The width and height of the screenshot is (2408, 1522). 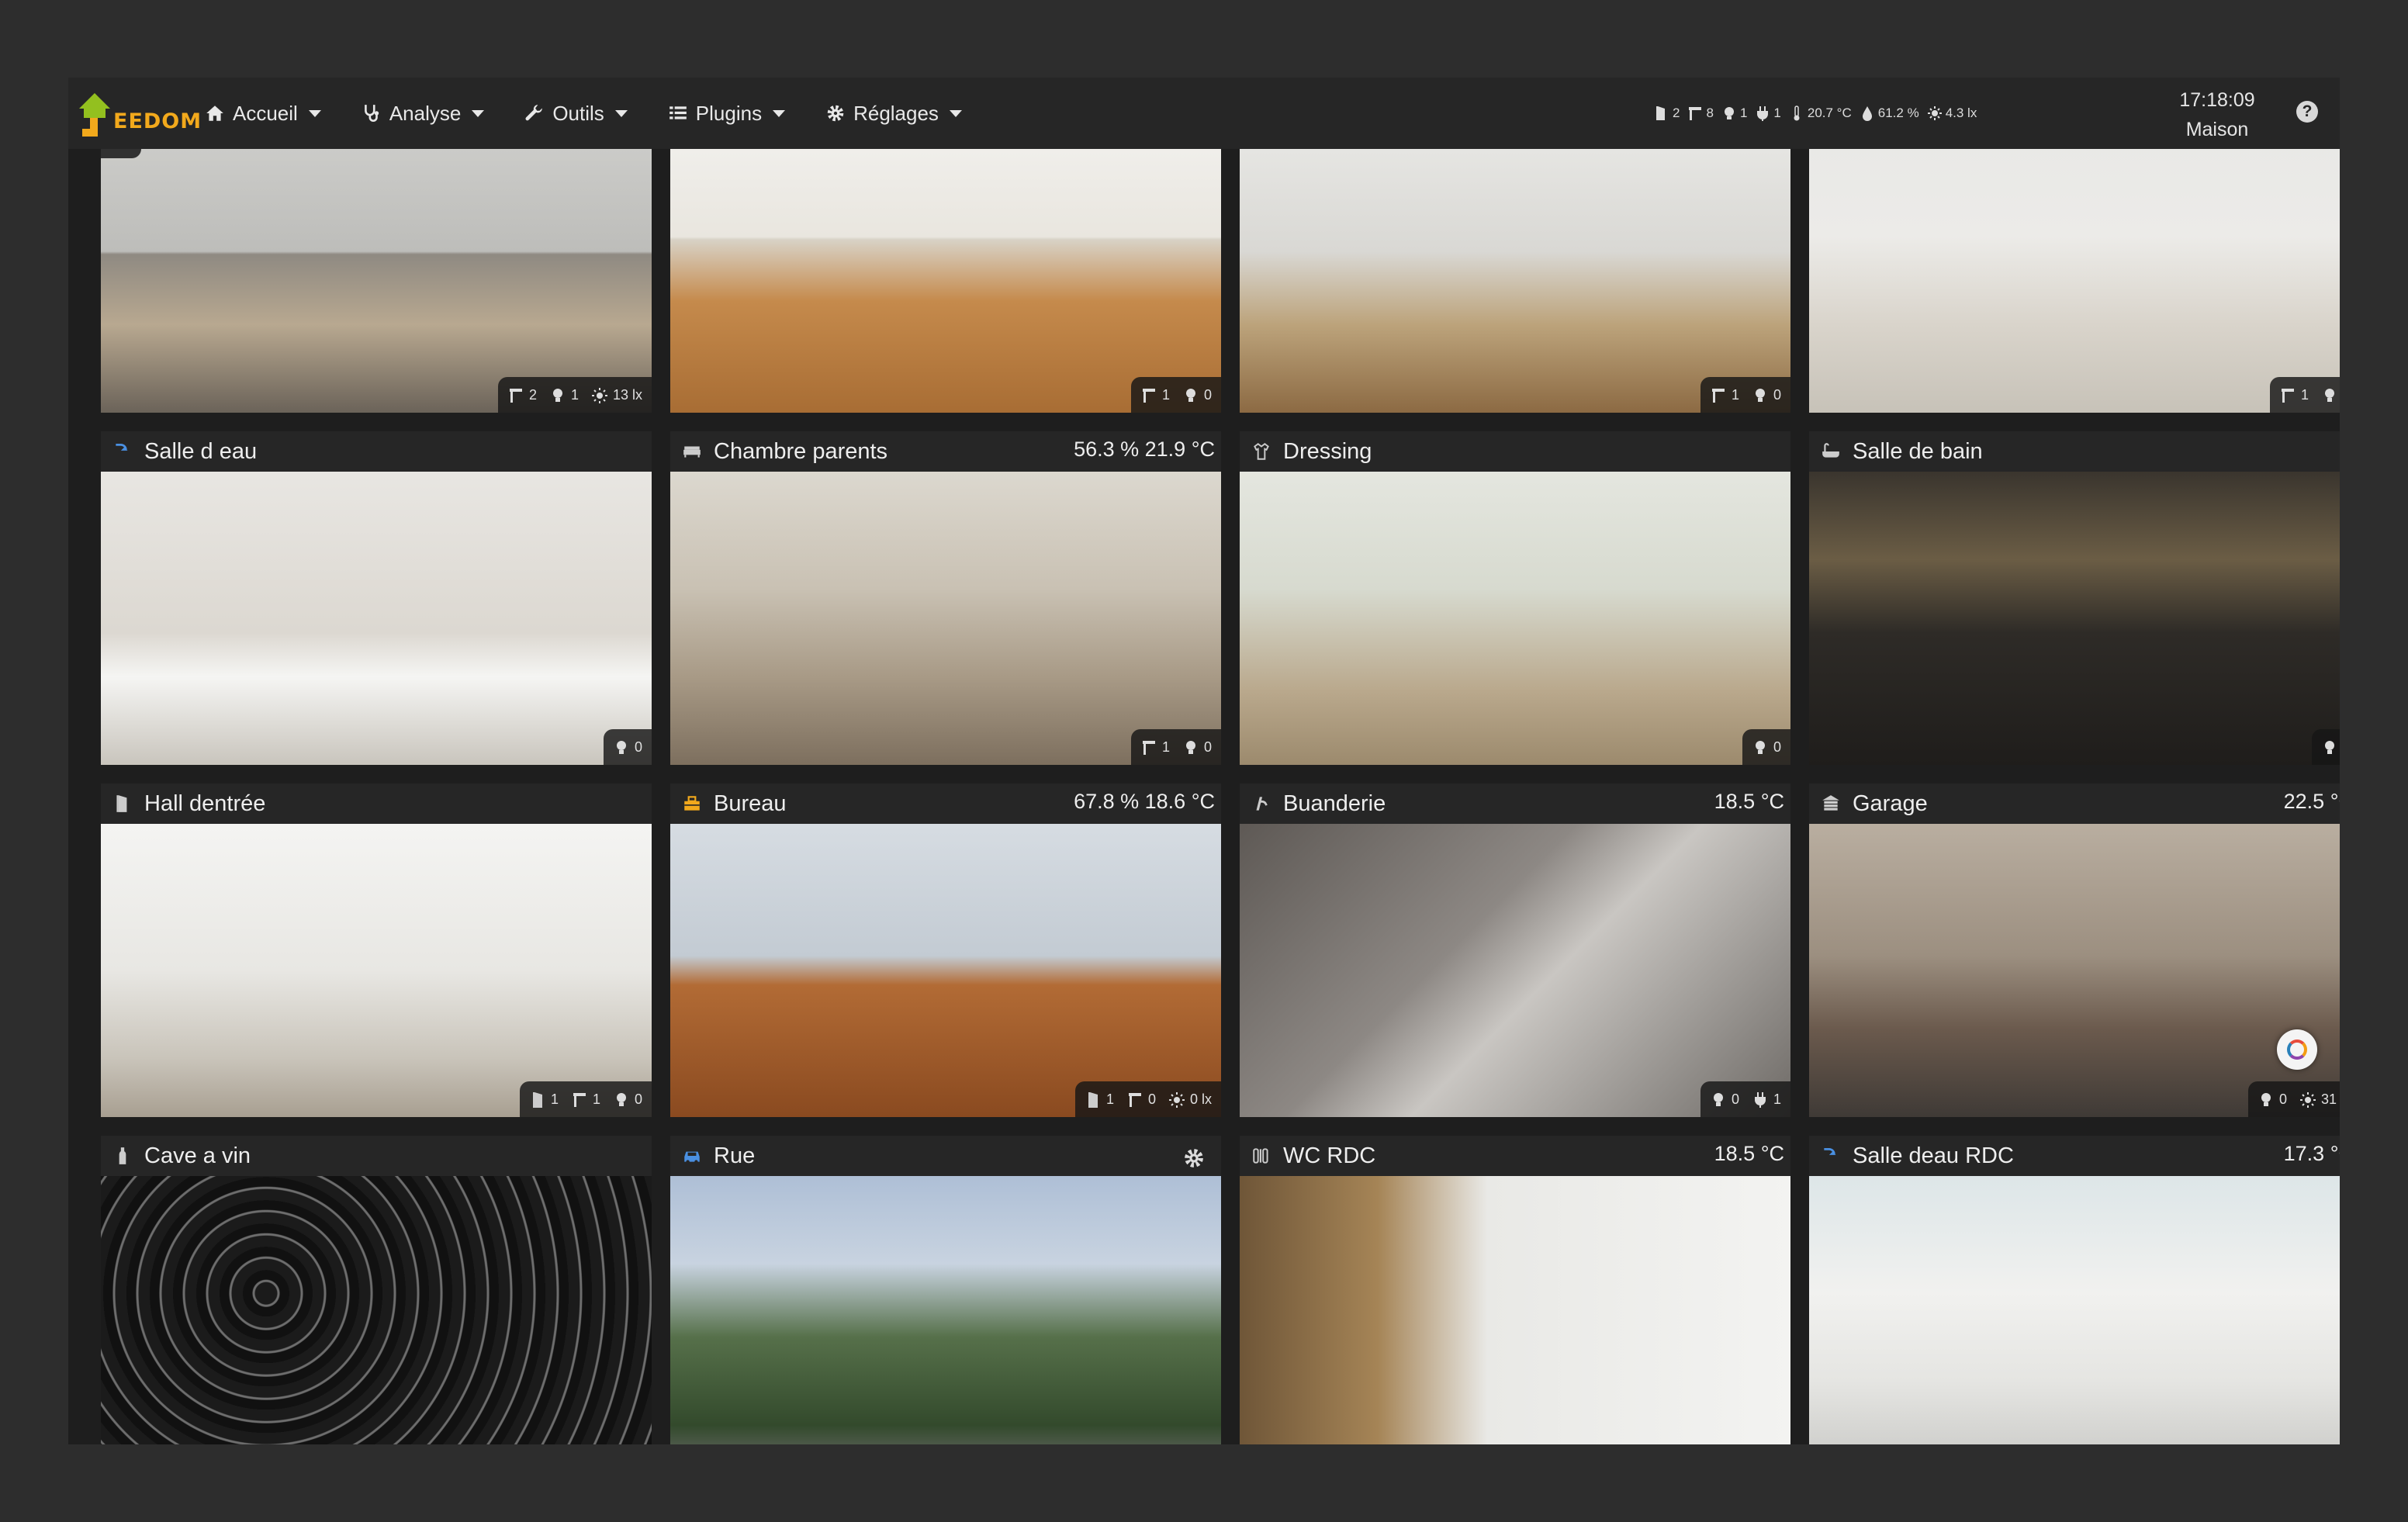 What do you see at coordinates (2307, 112) in the screenshot?
I see `help-icon: ?` at bounding box center [2307, 112].